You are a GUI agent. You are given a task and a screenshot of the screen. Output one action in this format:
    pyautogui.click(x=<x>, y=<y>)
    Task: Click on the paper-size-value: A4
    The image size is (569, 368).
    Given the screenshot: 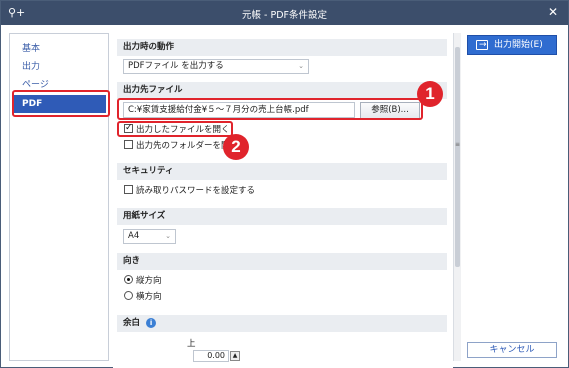 What is the action you would take?
    pyautogui.click(x=134, y=236)
    